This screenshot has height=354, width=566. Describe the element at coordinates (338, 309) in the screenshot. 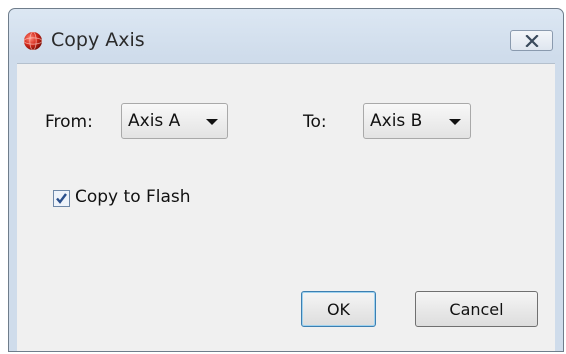

I see `ok-button: OK` at that location.